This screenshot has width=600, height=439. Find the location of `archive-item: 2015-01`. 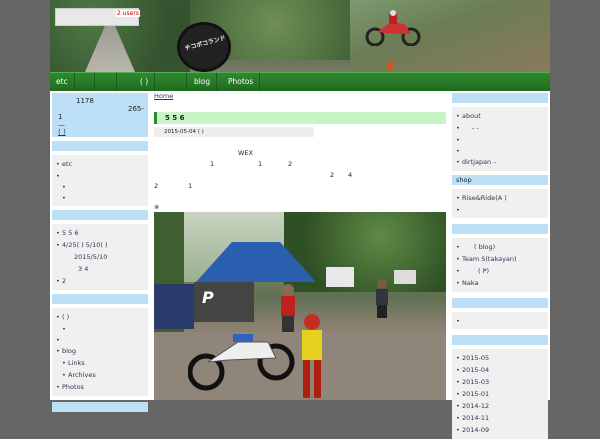

archive-item: 2015-01 is located at coordinates (500, 394).